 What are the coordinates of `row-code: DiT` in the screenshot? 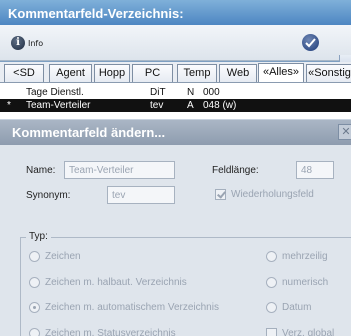 It's located at (158, 92).